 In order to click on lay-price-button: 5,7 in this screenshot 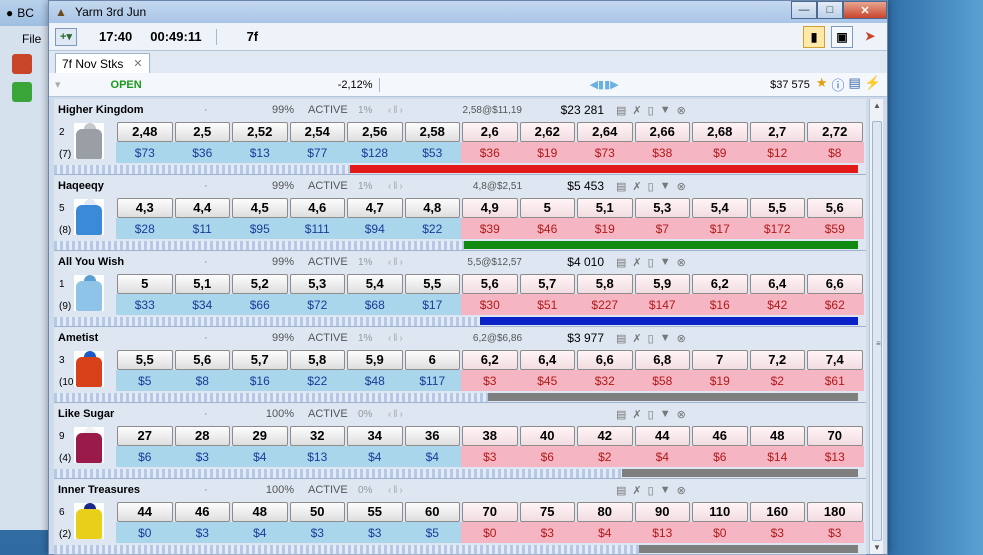, I will do `click(547, 284)`.